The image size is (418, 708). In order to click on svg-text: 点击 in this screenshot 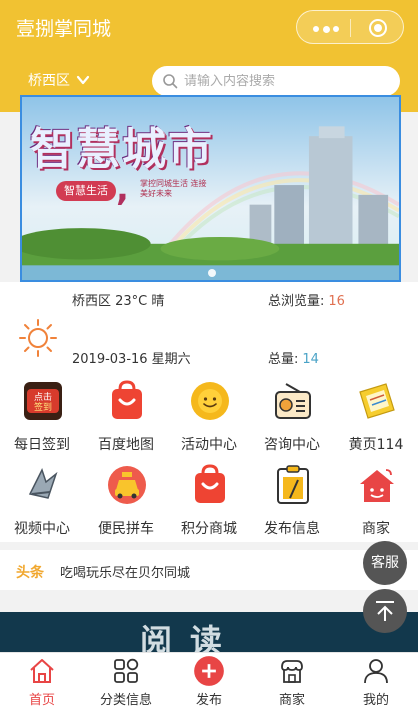, I will do `click(43, 397)`.